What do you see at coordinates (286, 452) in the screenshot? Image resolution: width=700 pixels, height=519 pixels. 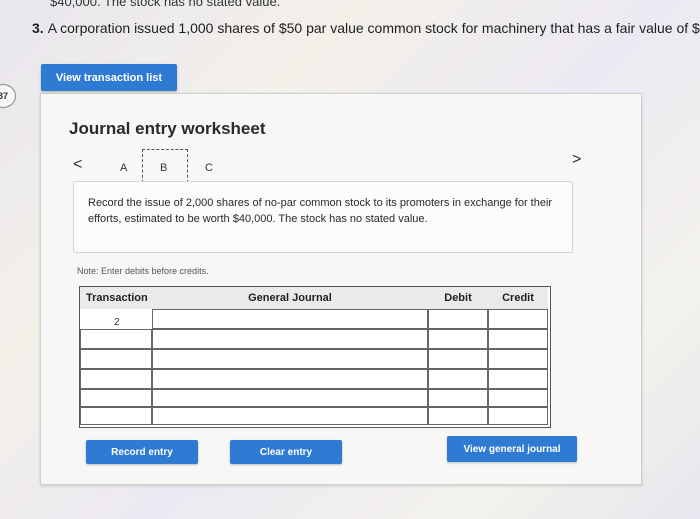 I see `clear-entry-button: Clear entry` at bounding box center [286, 452].